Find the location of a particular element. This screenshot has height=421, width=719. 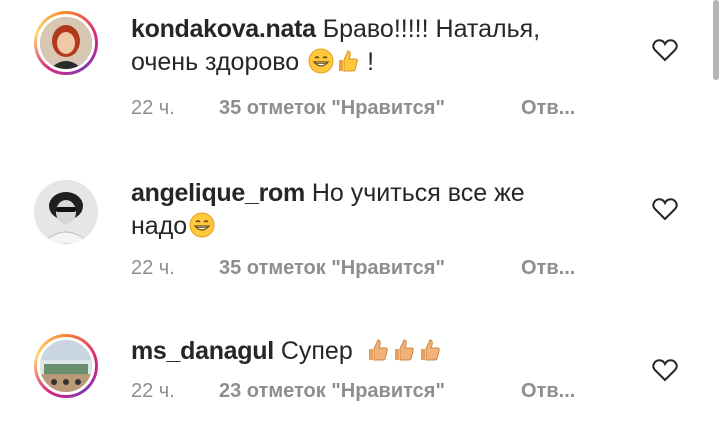

comment-body-suffix: ! is located at coordinates (371, 62).